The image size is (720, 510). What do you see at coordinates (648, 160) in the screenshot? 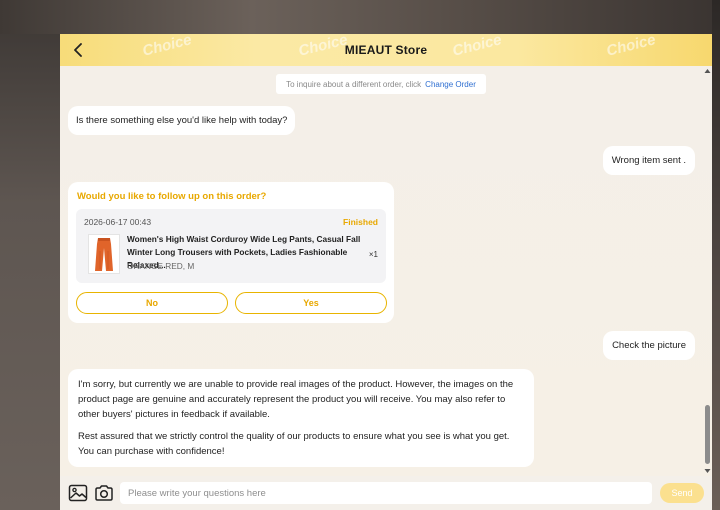
I see `user-message: Wrong item sent .` at bounding box center [648, 160].